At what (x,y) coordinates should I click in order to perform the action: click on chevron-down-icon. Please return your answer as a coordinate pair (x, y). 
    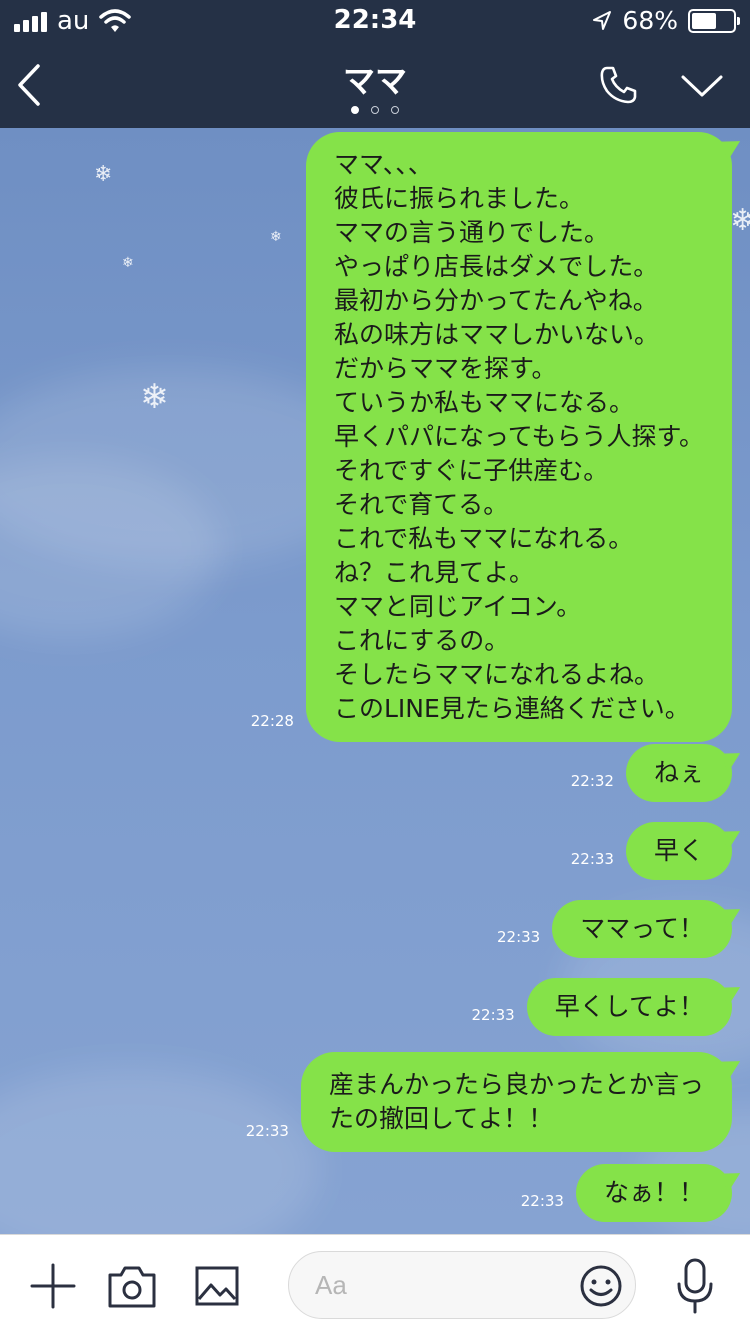
    Looking at the image, I should click on (702, 86).